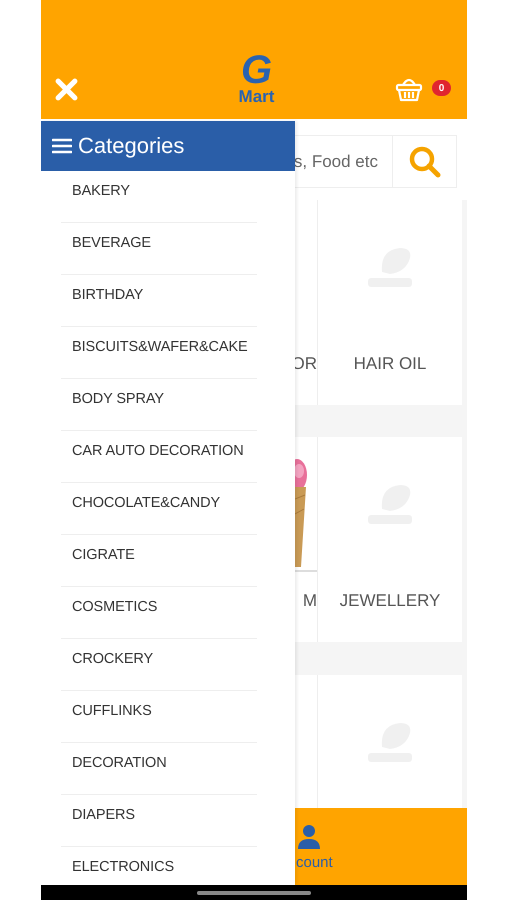  Describe the element at coordinates (390, 616) in the screenshot. I see `product-name: JEWELLERY` at that location.